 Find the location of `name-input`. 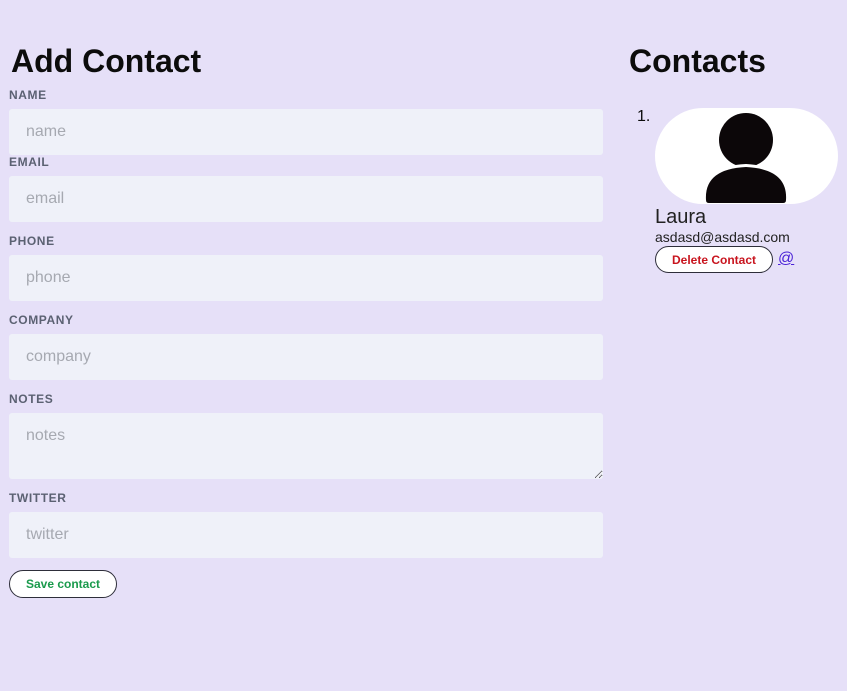

name-input is located at coordinates (306, 132).